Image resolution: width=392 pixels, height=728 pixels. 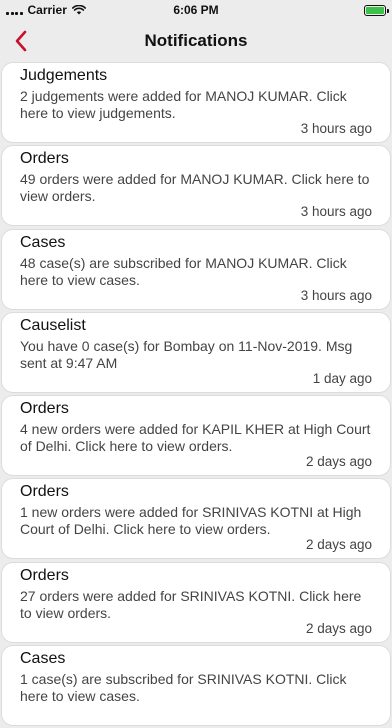 I want to click on status-bar: Carrier 6:06 PM, so click(x=196, y=10).